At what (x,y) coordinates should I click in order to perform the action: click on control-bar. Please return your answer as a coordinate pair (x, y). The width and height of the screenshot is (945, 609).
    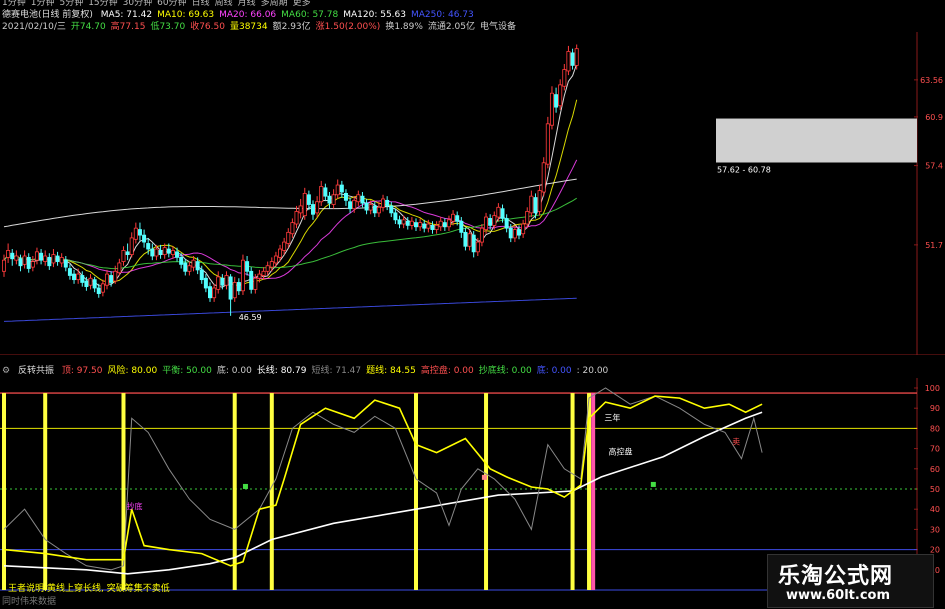
    Looking at the image, I should click on (593, 491).